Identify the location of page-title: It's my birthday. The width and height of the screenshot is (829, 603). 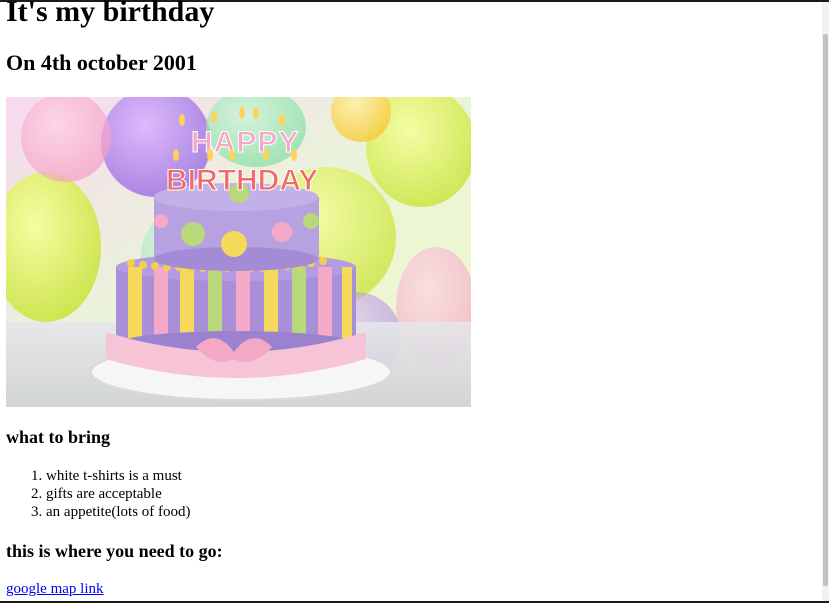
(110, 14).